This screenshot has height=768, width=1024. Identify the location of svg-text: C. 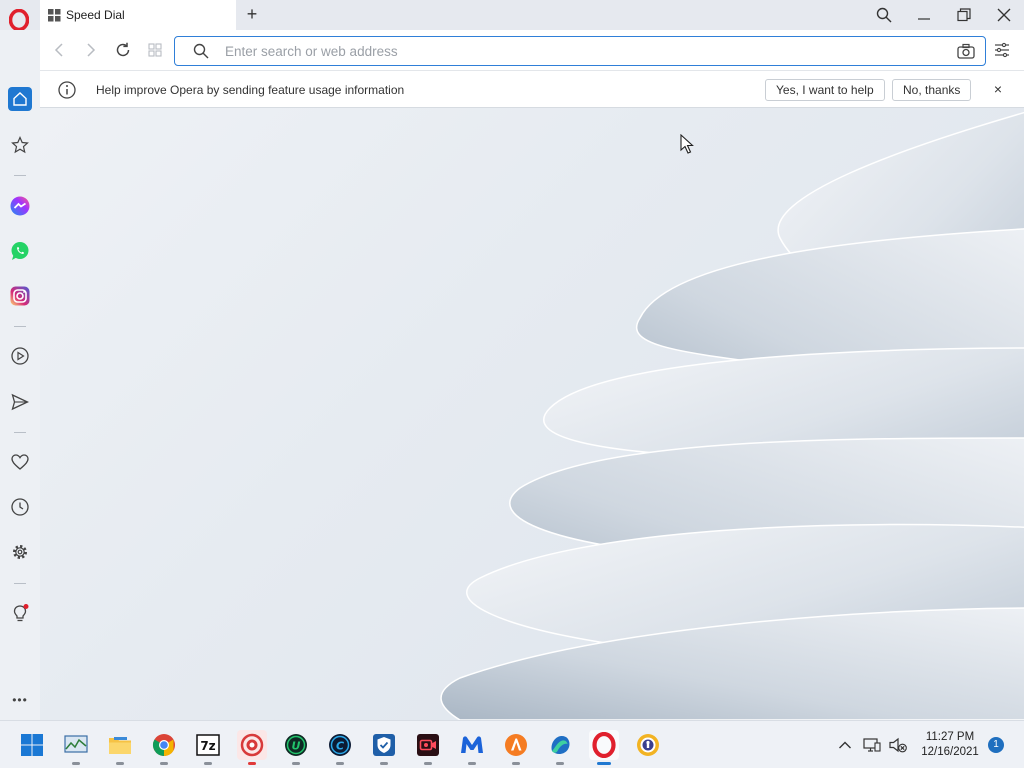
(340, 746).